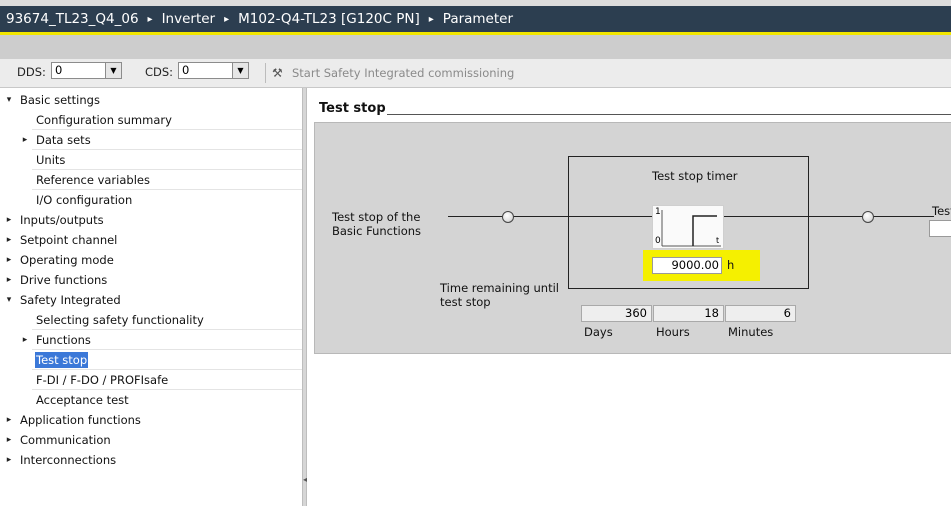 This screenshot has height=506, width=951. What do you see at coordinates (868, 217) in the screenshot?
I see `output-connector-icon` at bounding box center [868, 217].